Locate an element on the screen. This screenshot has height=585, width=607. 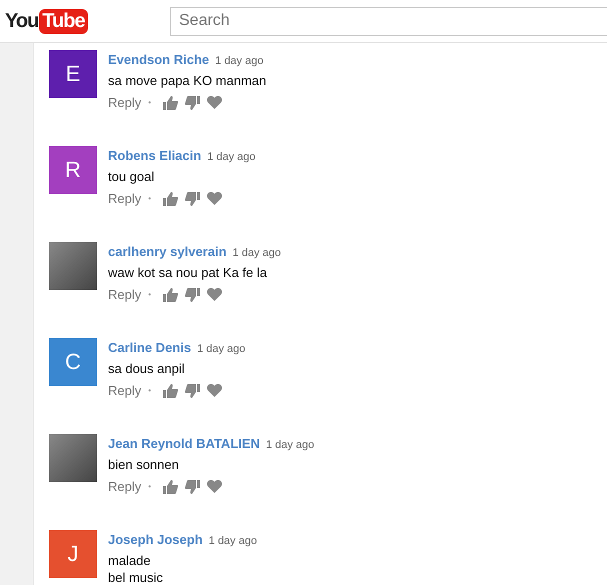
avatar: R is located at coordinates (73, 170).